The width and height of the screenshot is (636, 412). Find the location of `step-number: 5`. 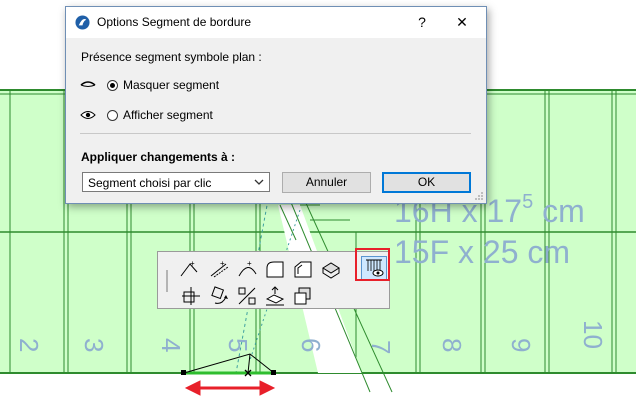

step-number: 5 is located at coordinates (238, 345).